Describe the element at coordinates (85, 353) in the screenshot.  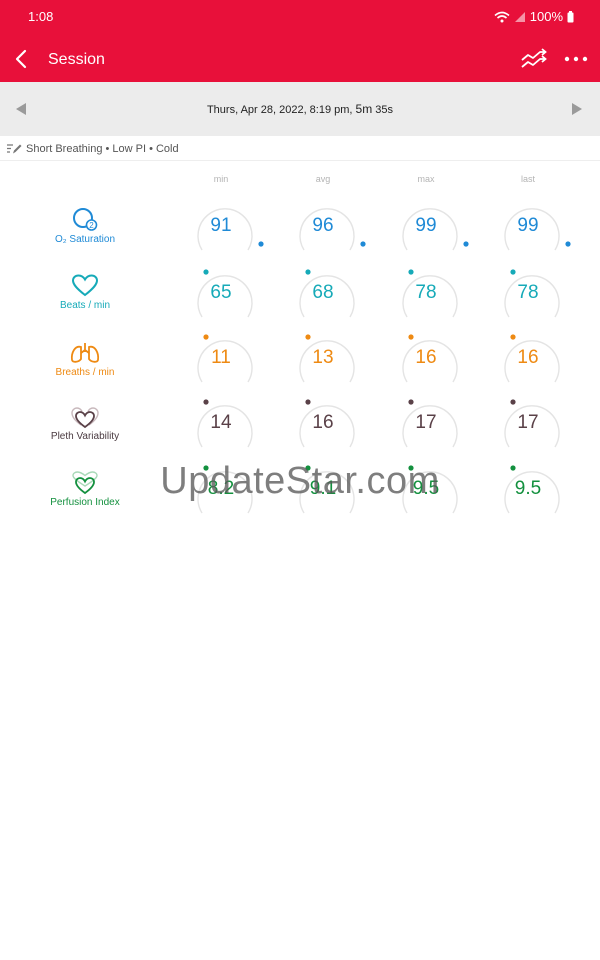
I see `lungs-icon` at that location.